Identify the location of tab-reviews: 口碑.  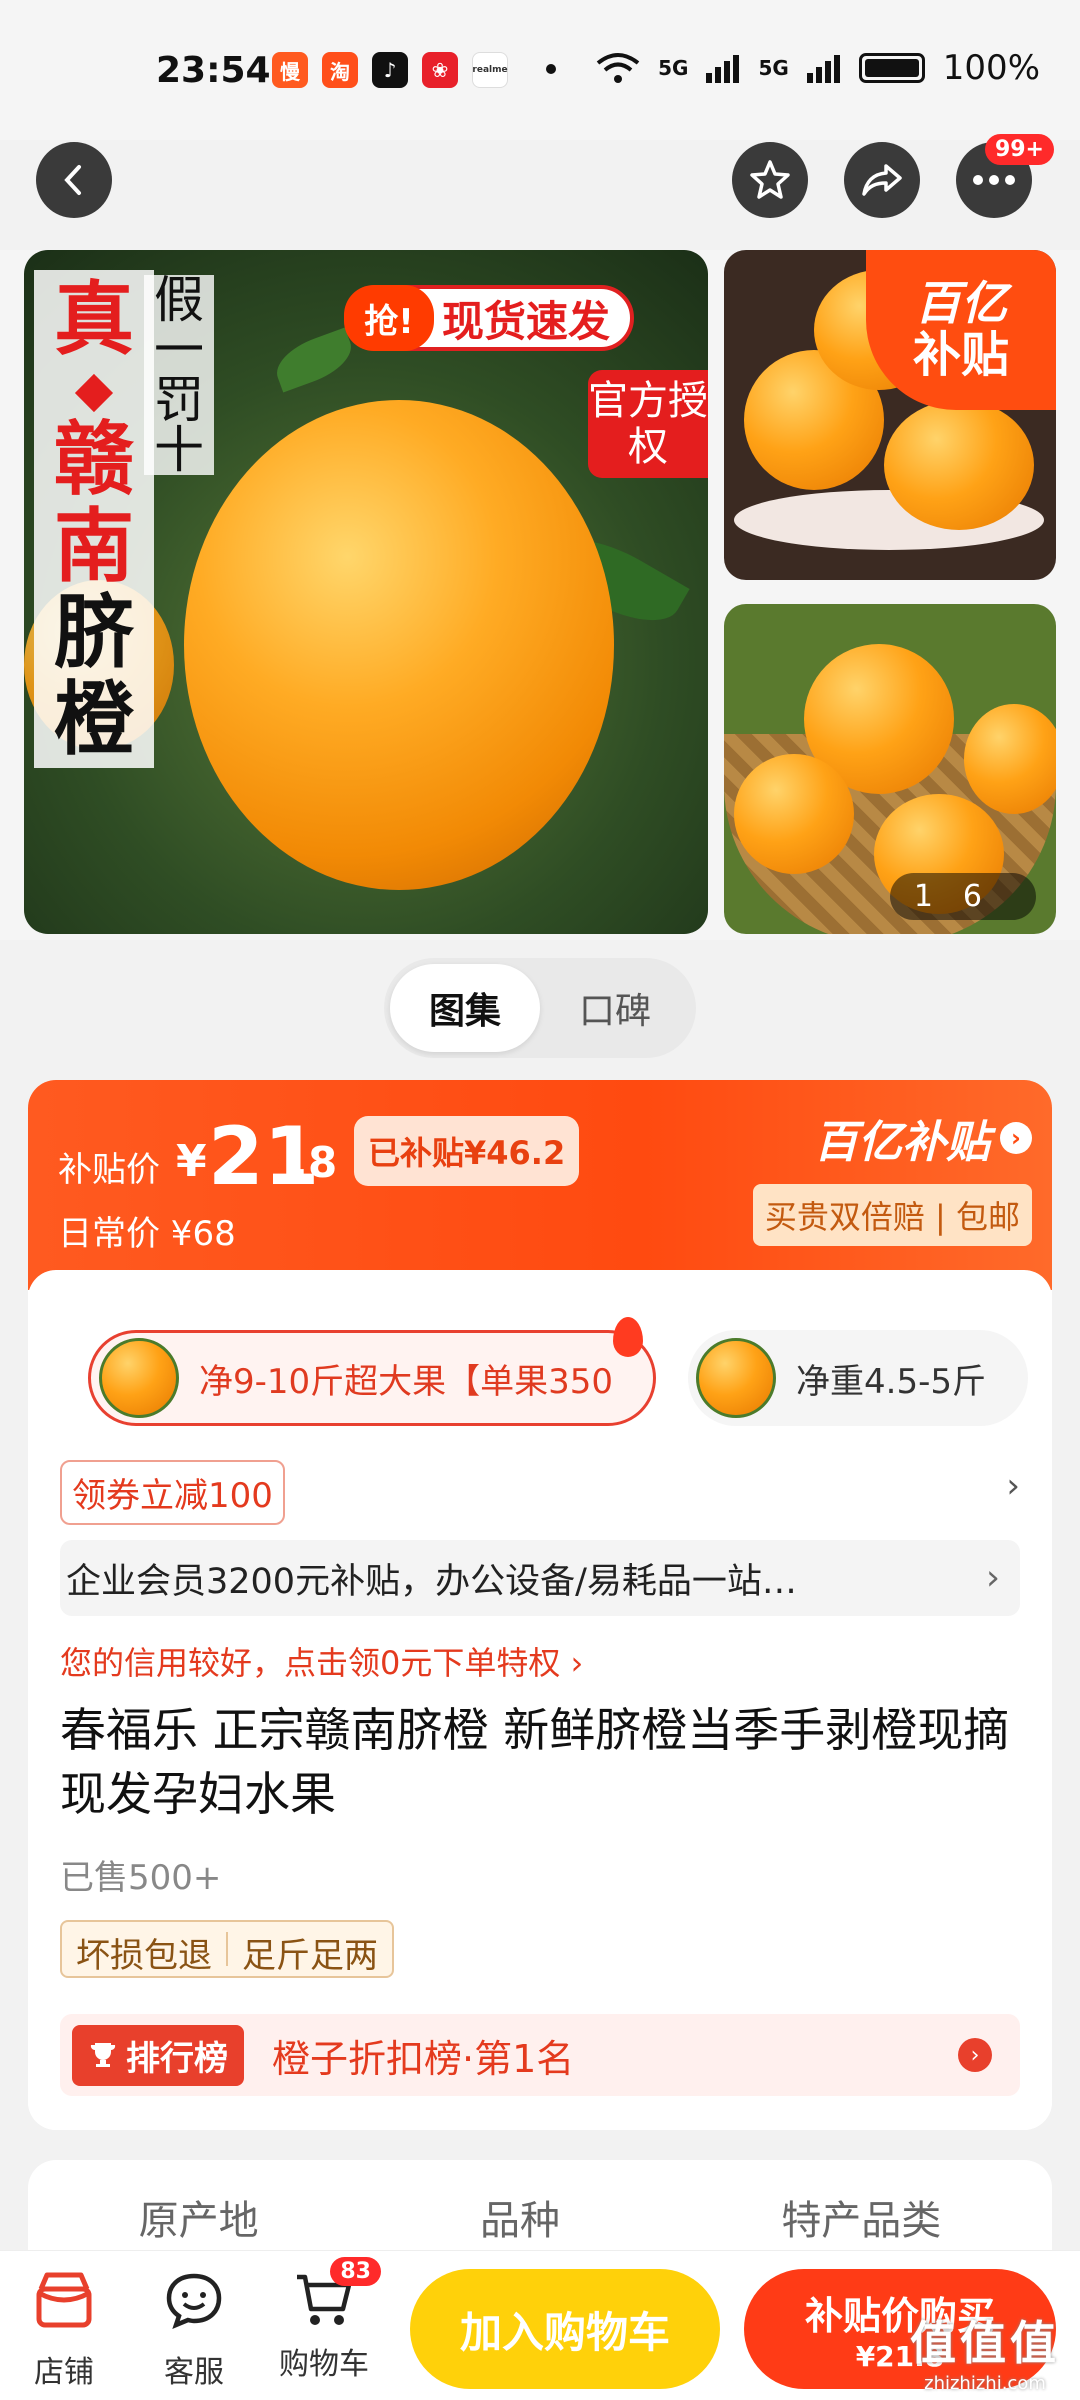
(615, 1008).